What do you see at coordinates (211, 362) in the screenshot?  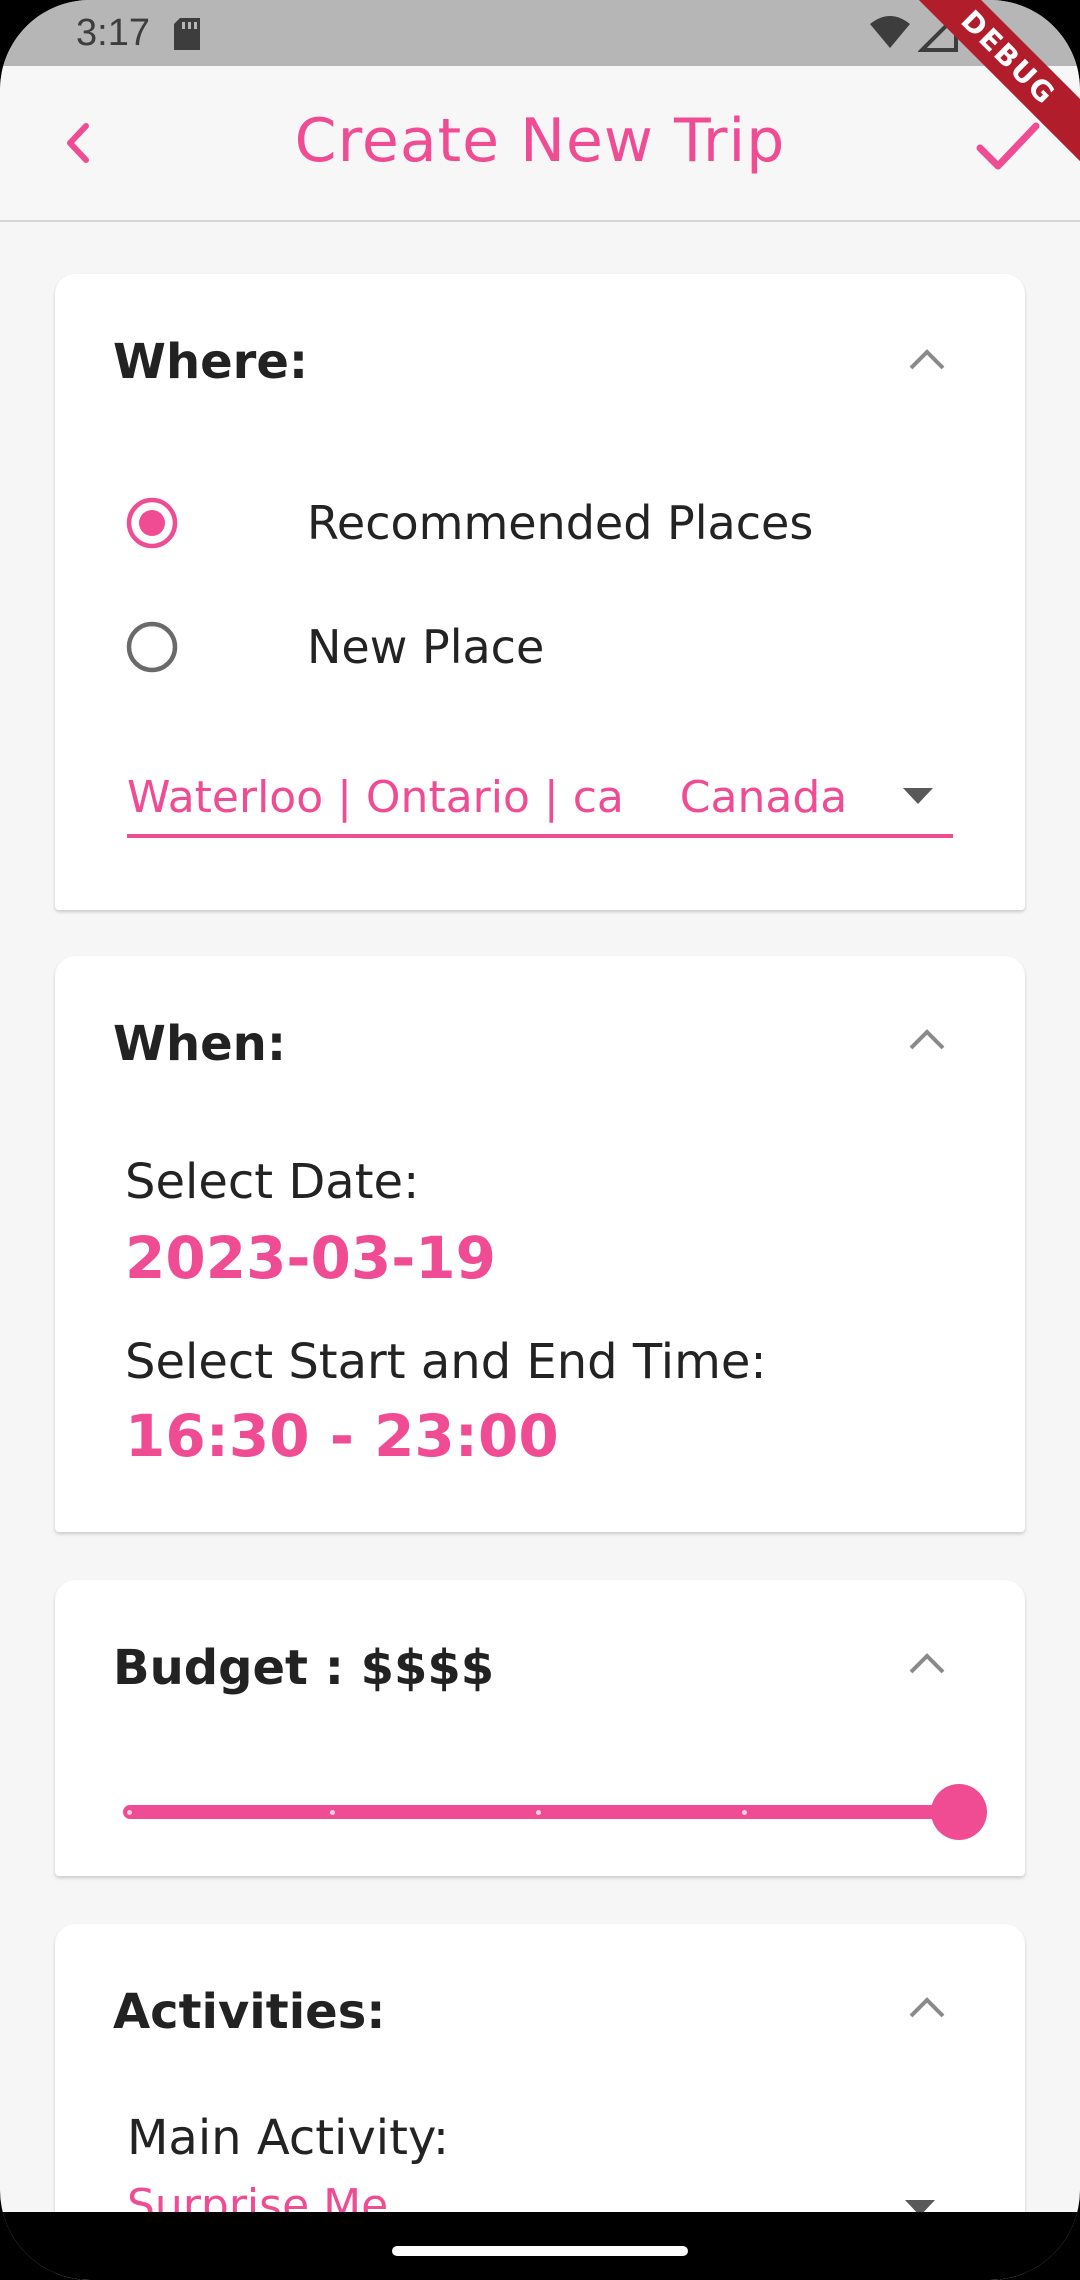 I see `where-title: Where:` at bounding box center [211, 362].